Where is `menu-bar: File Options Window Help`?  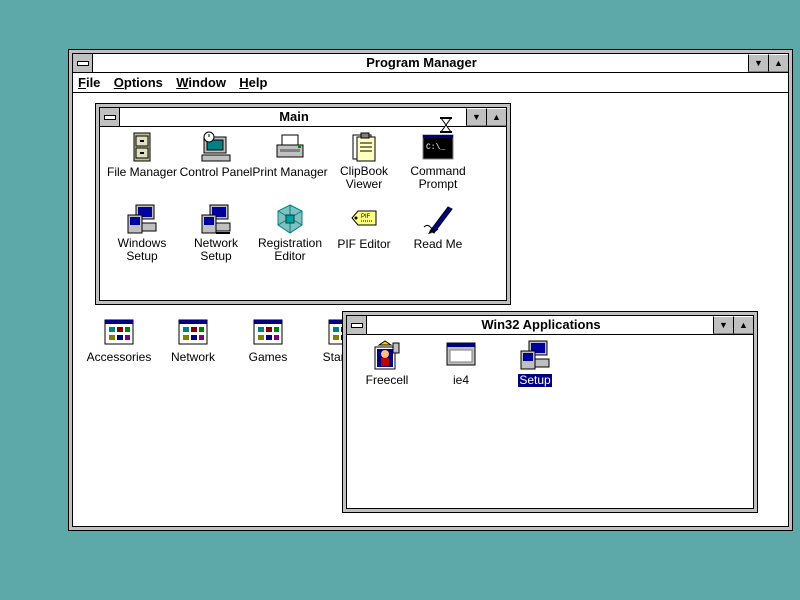
menu-bar: File Options Window Help is located at coordinates (430, 83).